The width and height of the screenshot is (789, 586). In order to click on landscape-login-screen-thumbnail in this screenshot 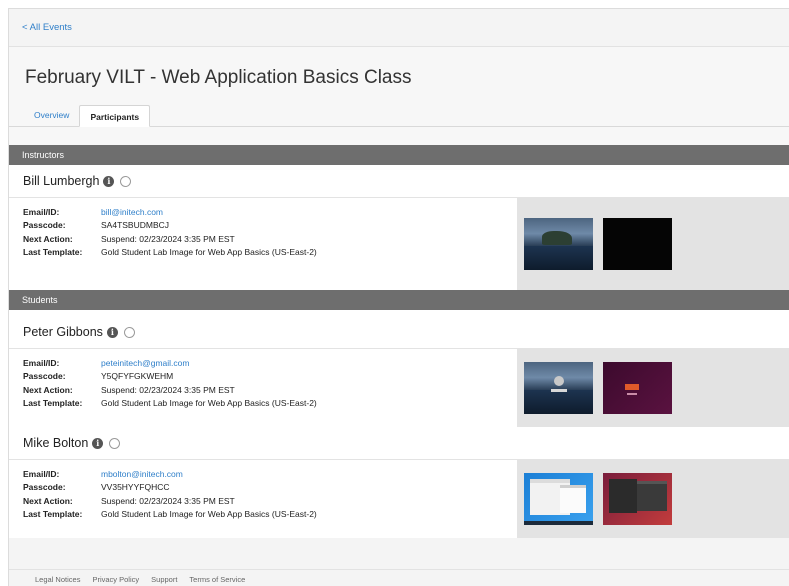, I will do `click(558, 388)`.